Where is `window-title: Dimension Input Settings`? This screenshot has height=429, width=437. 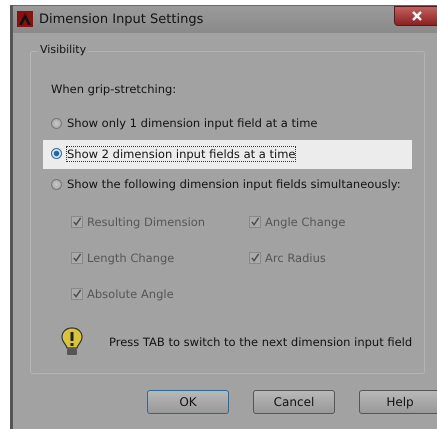 window-title: Dimension Input Settings is located at coordinates (121, 19).